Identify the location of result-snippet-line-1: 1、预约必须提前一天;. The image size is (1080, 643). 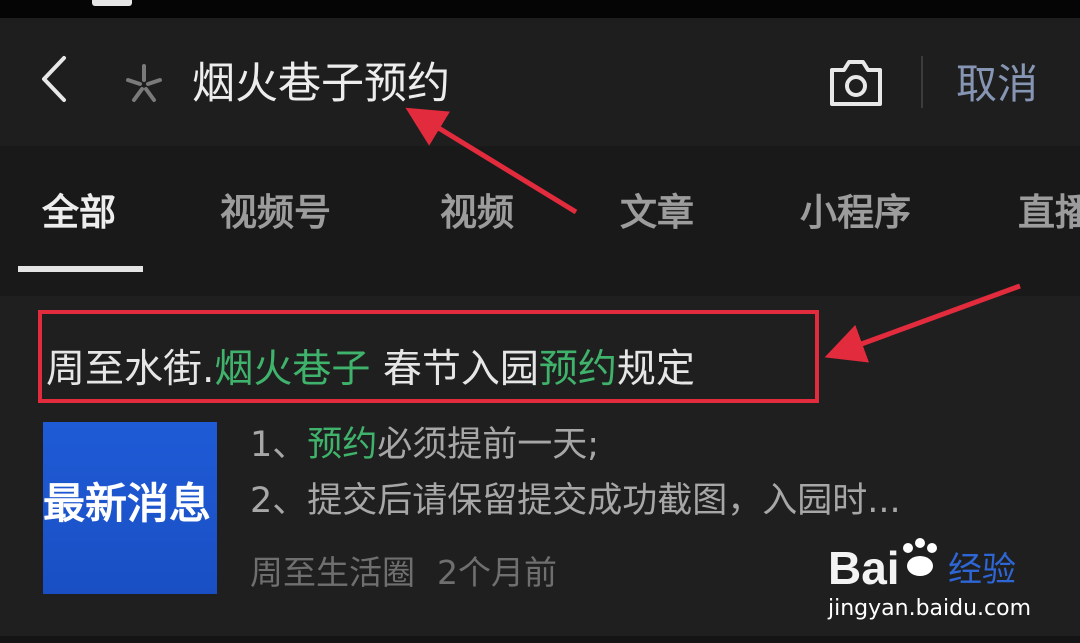
(424, 445).